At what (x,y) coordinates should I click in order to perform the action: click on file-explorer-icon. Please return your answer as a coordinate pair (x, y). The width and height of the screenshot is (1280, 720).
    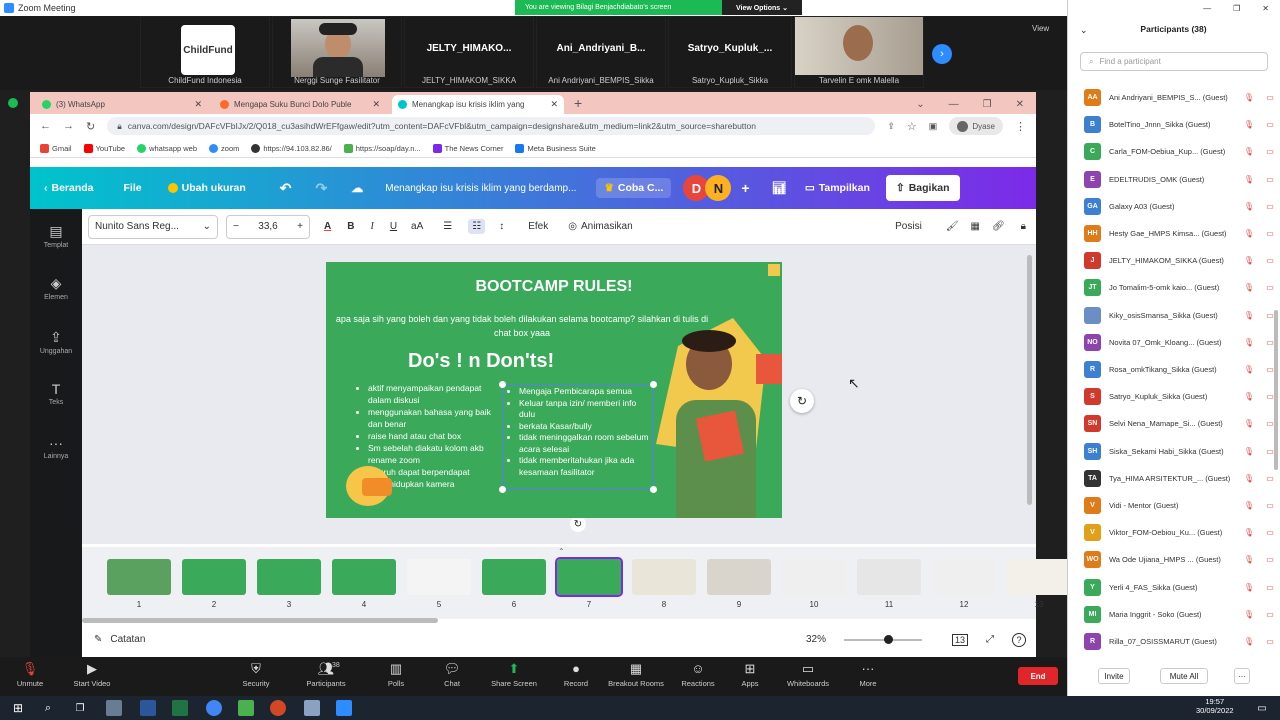
    Looking at the image, I should click on (114, 708).